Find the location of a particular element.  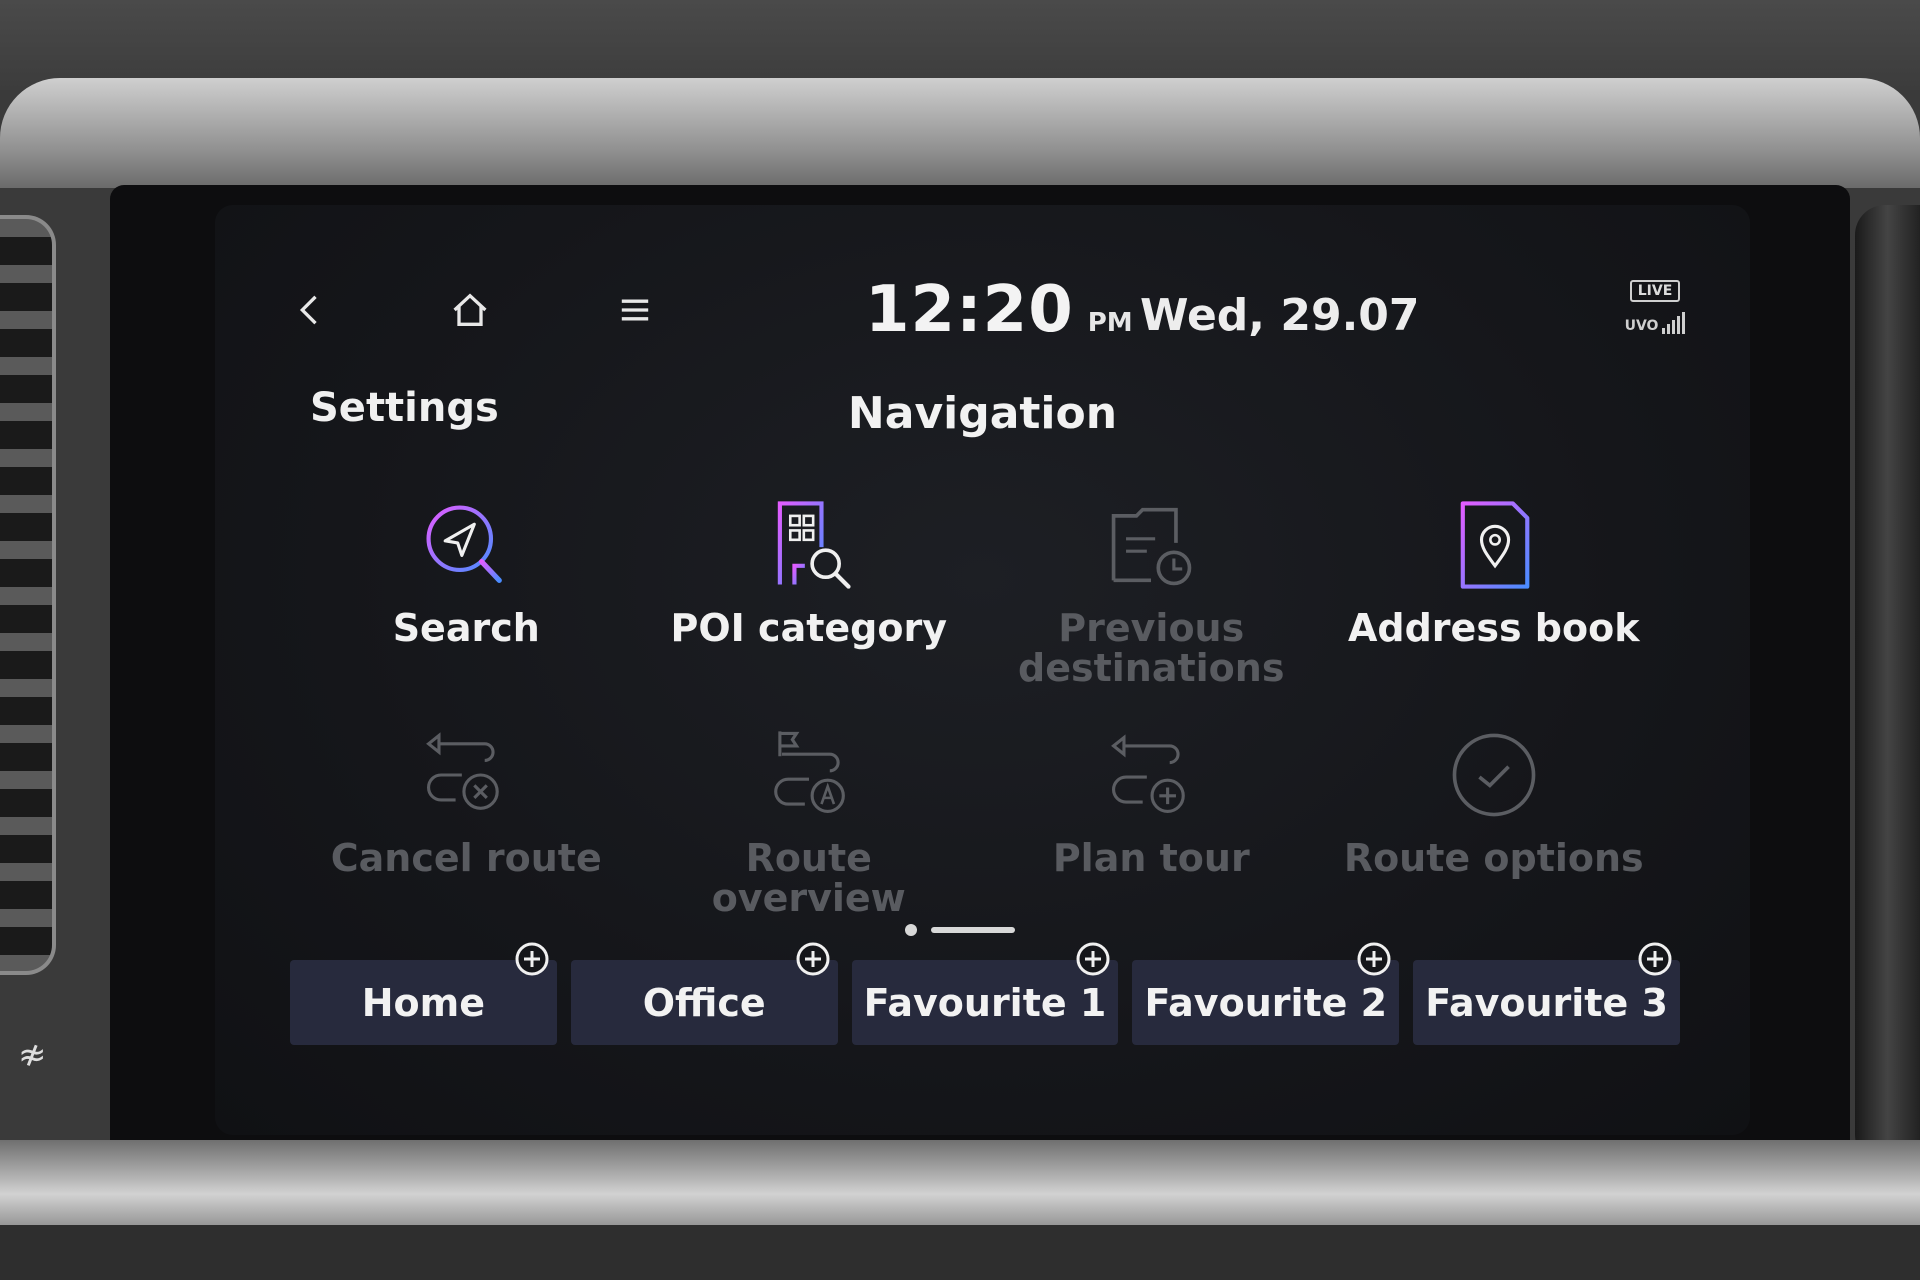

tile-search: Search is located at coordinates (466, 595).